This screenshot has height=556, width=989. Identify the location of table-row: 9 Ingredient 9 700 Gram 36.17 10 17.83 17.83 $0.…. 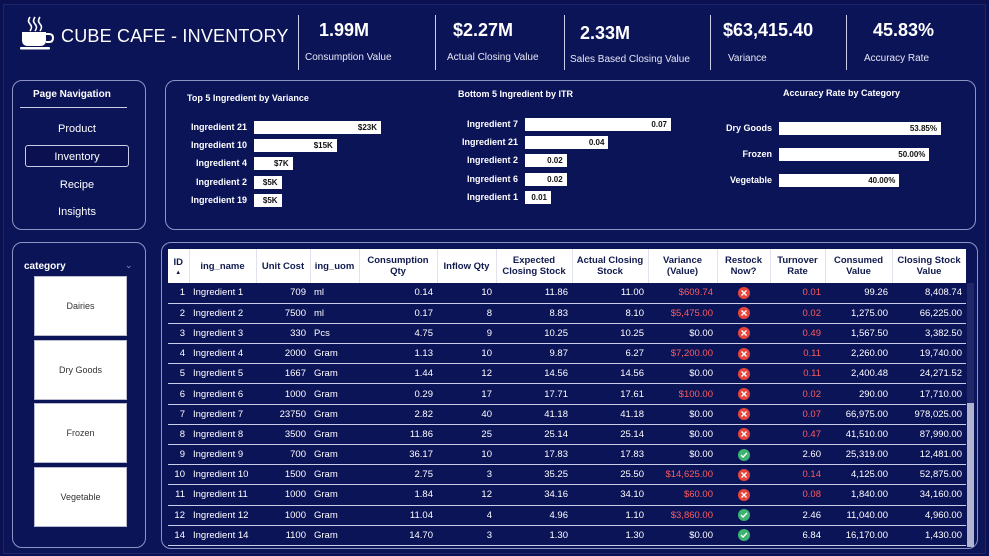
(567, 455).